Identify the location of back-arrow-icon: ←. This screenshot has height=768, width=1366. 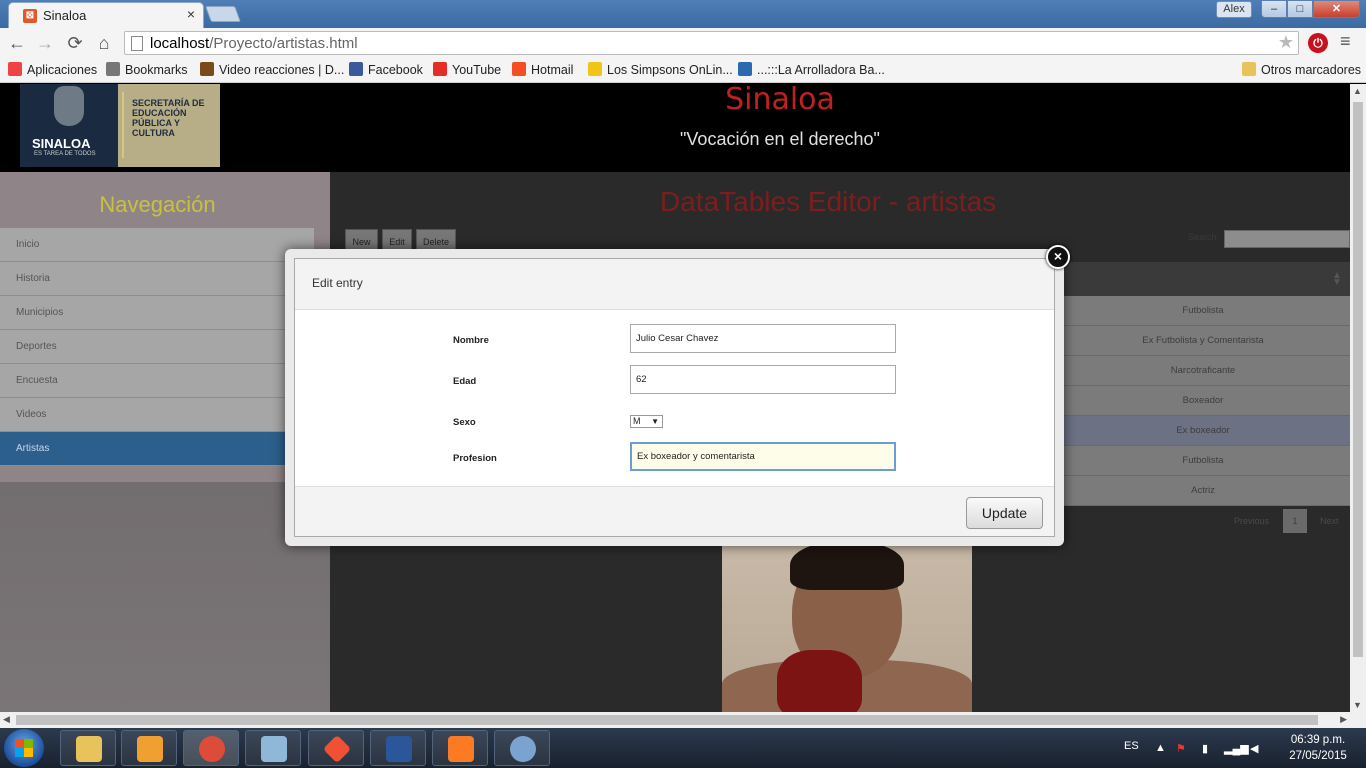
(17, 43).